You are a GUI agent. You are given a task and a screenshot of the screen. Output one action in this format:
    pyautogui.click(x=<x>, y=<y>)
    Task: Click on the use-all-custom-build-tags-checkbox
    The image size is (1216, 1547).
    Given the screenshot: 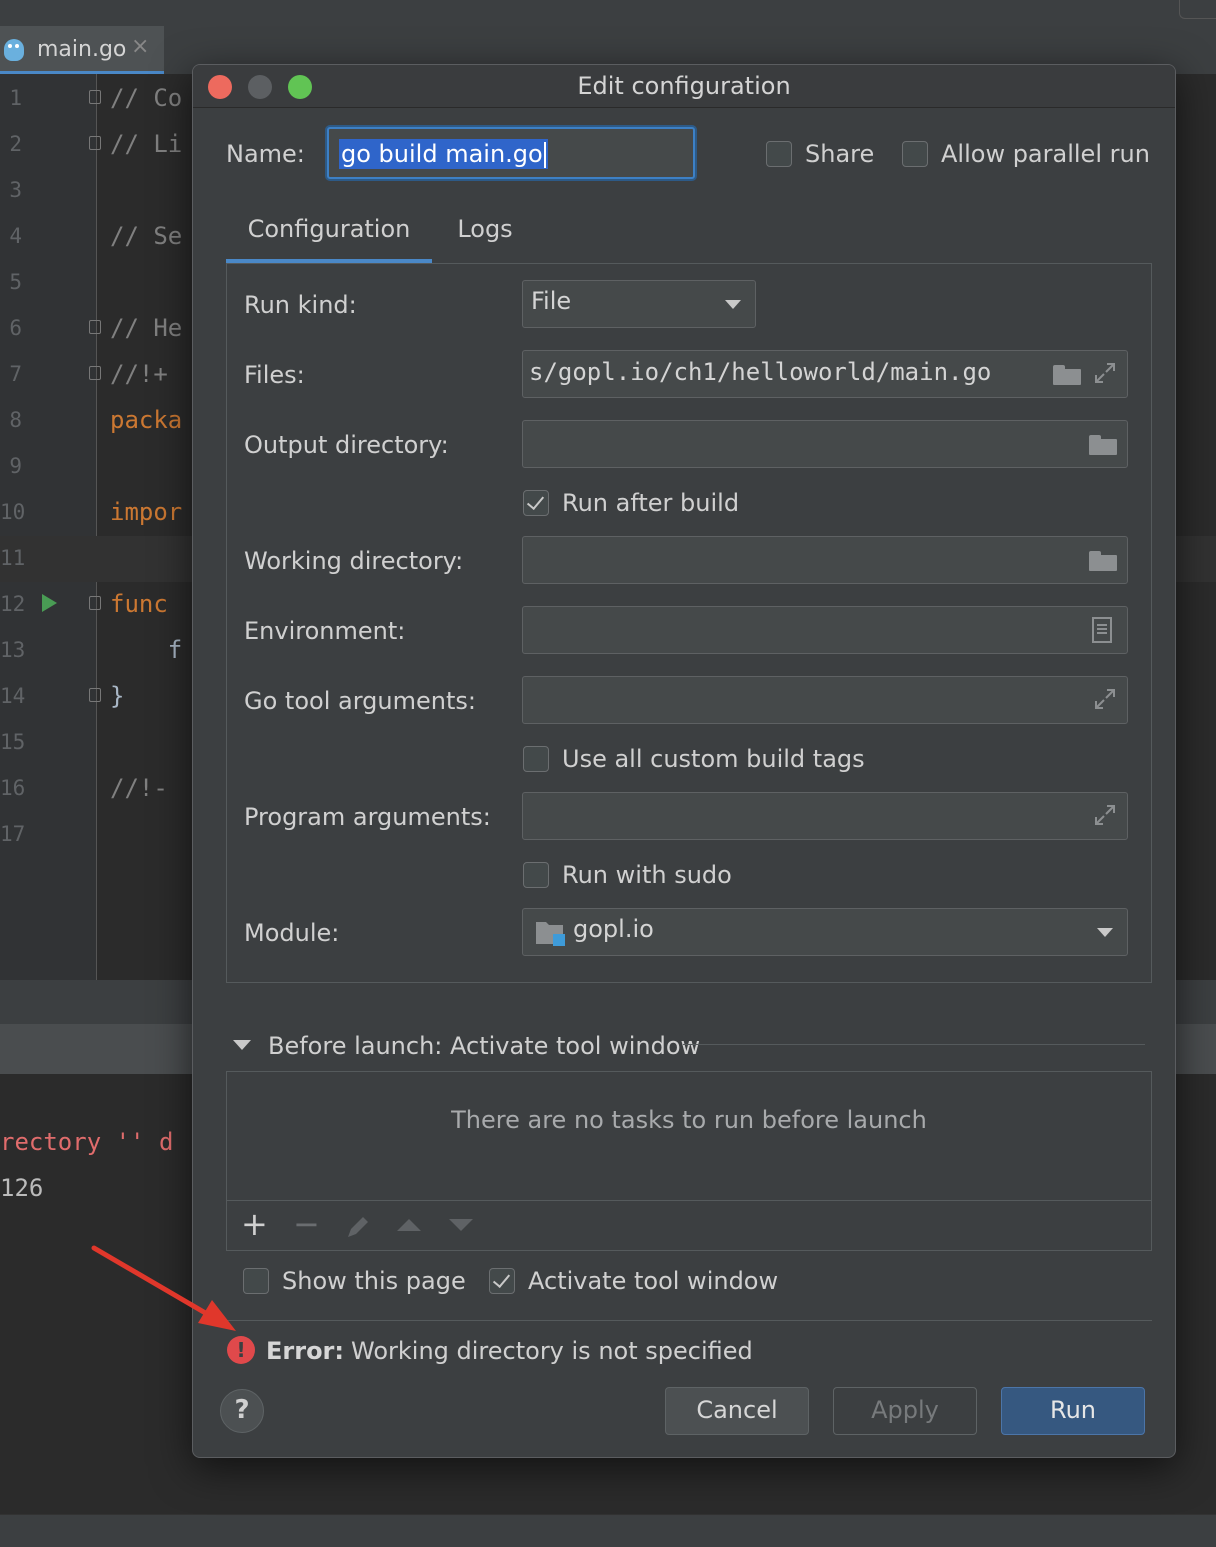 What is the action you would take?
    pyautogui.click(x=536, y=759)
    